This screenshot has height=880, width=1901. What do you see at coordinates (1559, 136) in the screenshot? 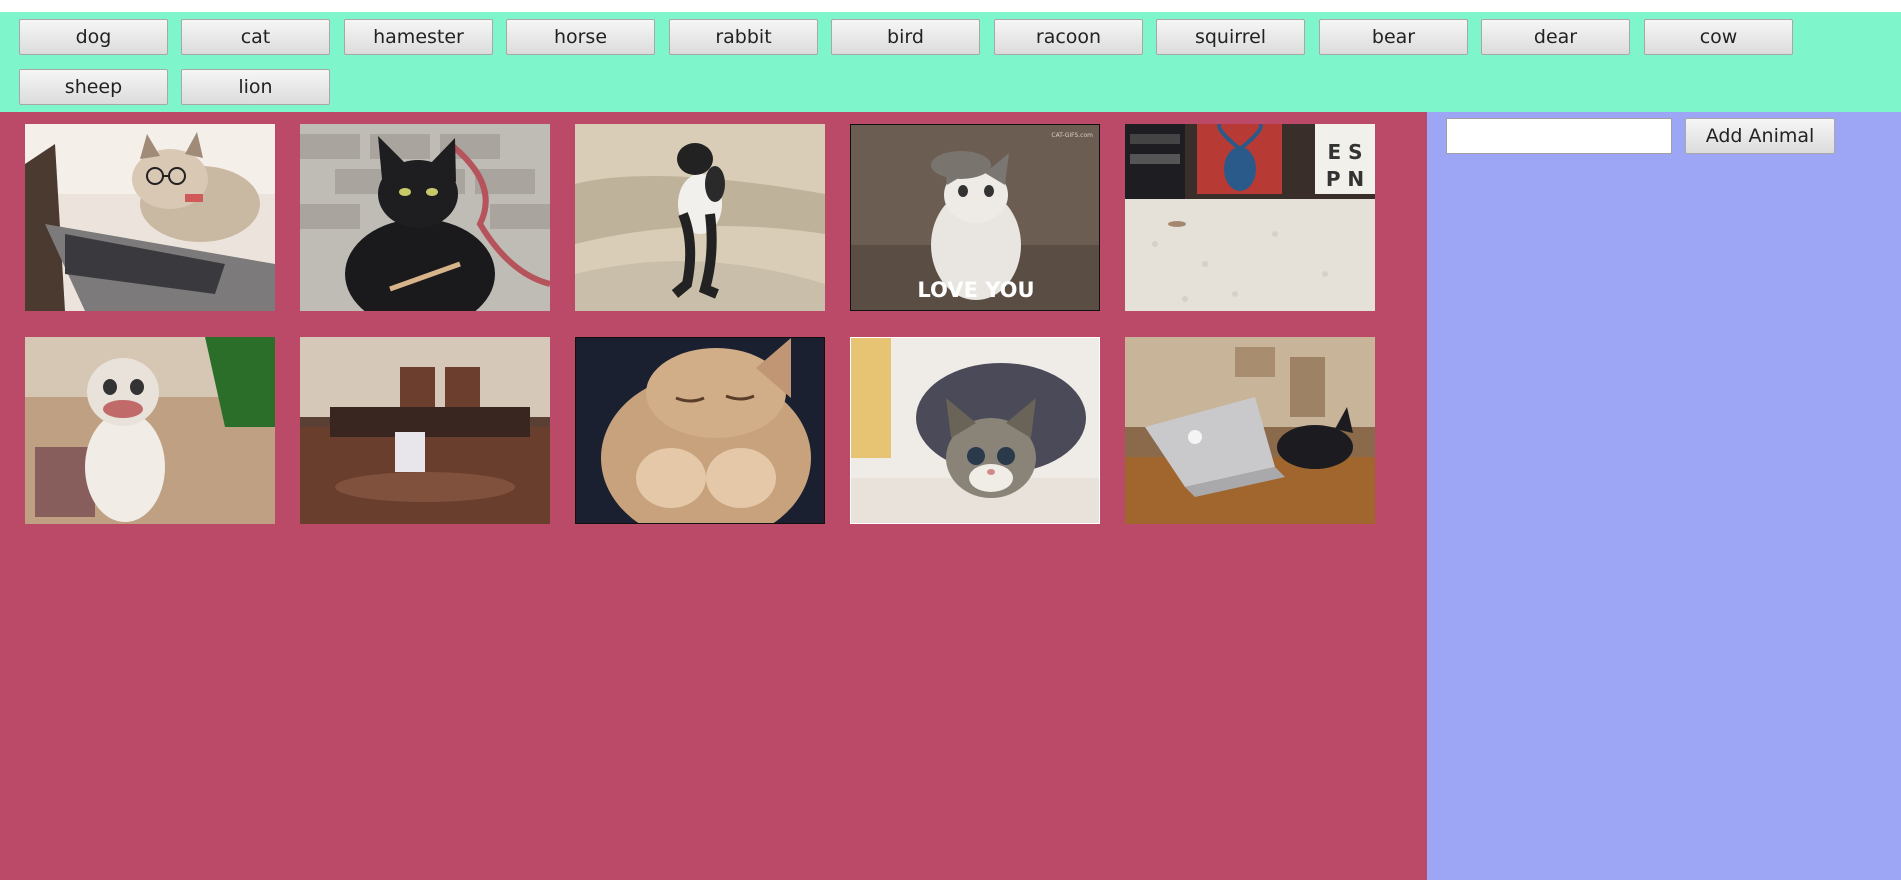
I see `animal-name-input` at bounding box center [1559, 136].